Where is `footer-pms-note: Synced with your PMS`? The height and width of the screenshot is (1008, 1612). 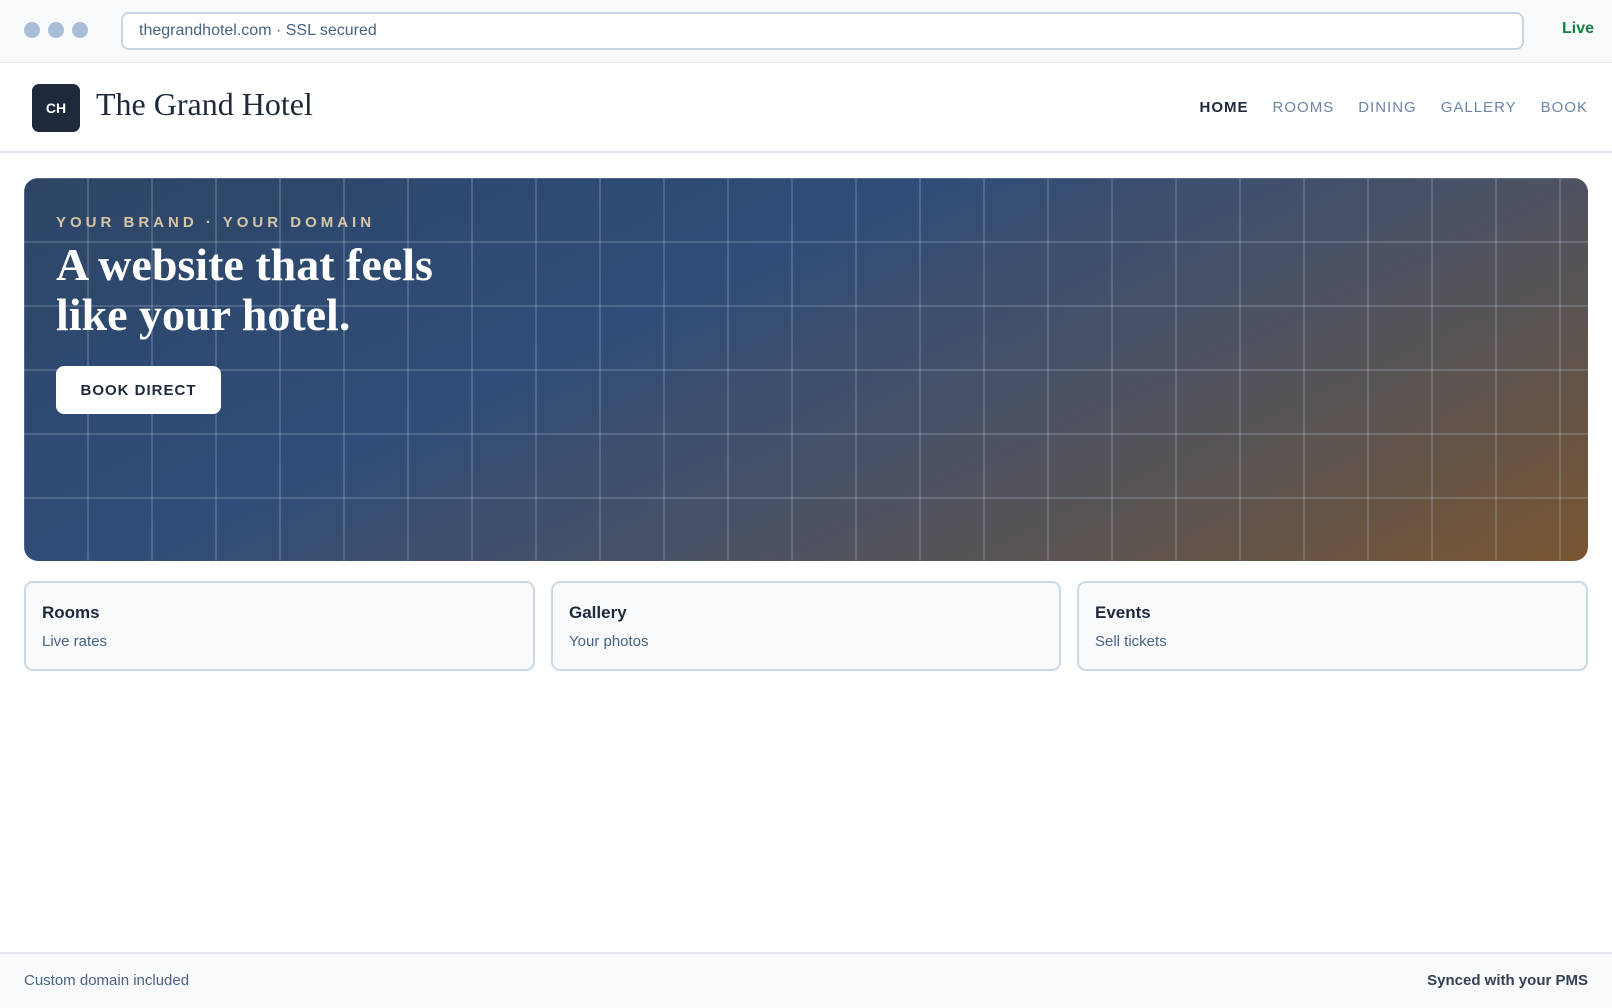
footer-pms-note: Synced with your PMS is located at coordinates (1507, 980).